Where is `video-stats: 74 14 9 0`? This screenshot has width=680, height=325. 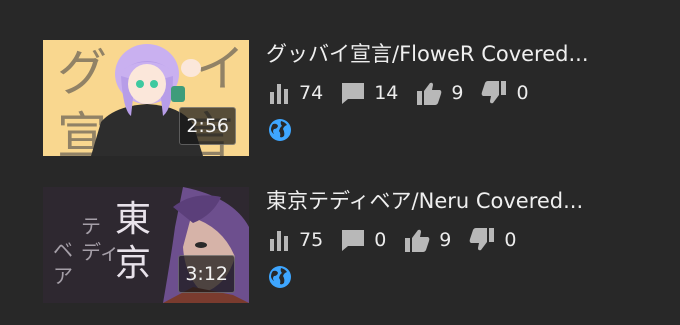 video-stats: 74 14 9 0 is located at coordinates (407, 93).